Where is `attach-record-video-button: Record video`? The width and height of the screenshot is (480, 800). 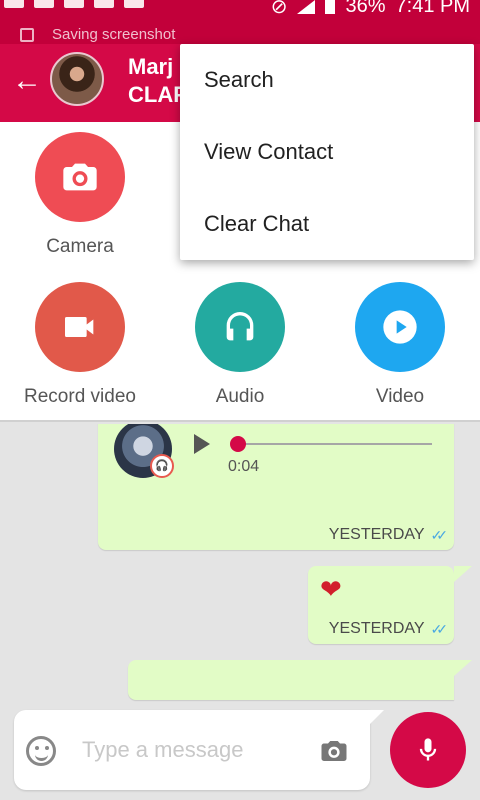
attach-record-video-button: Record video is located at coordinates (80, 345).